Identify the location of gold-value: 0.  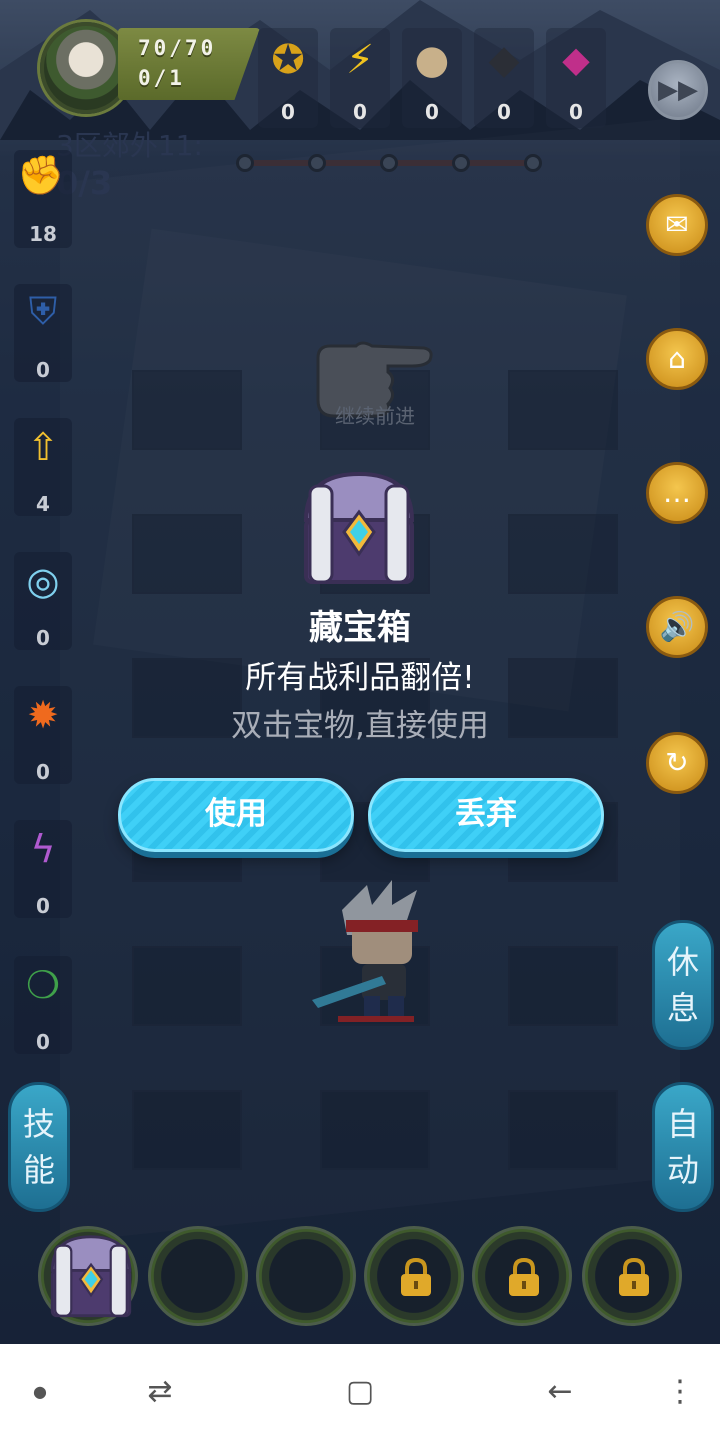
(288, 112).